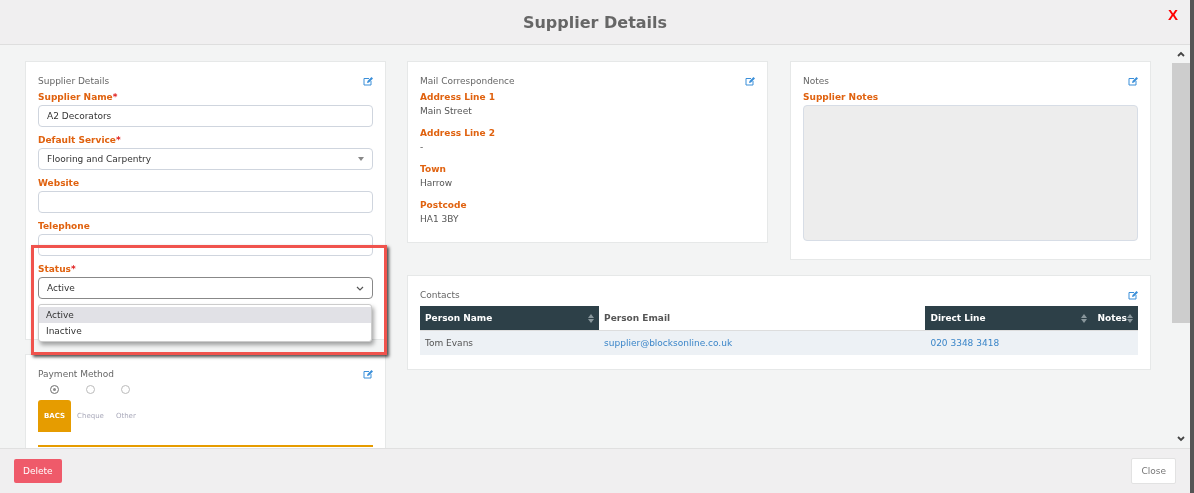 The image size is (1194, 493). Describe the element at coordinates (433, 169) in the screenshot. I see `field-label: Town` at that location.